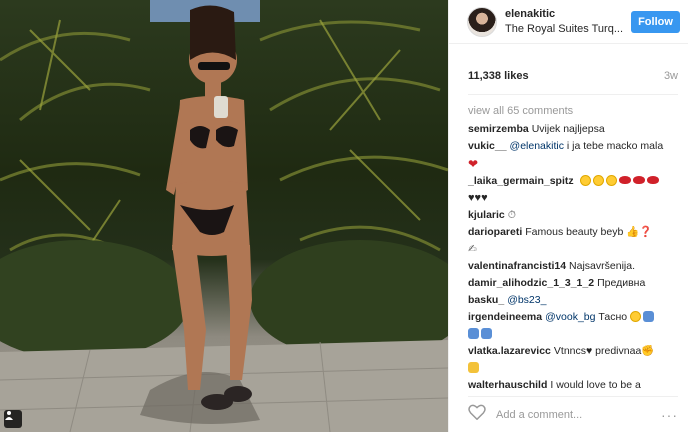  Describe the element at coordinates (472, 249) in the screenshot. I see `hand-writing-icon: ✍` at that location.